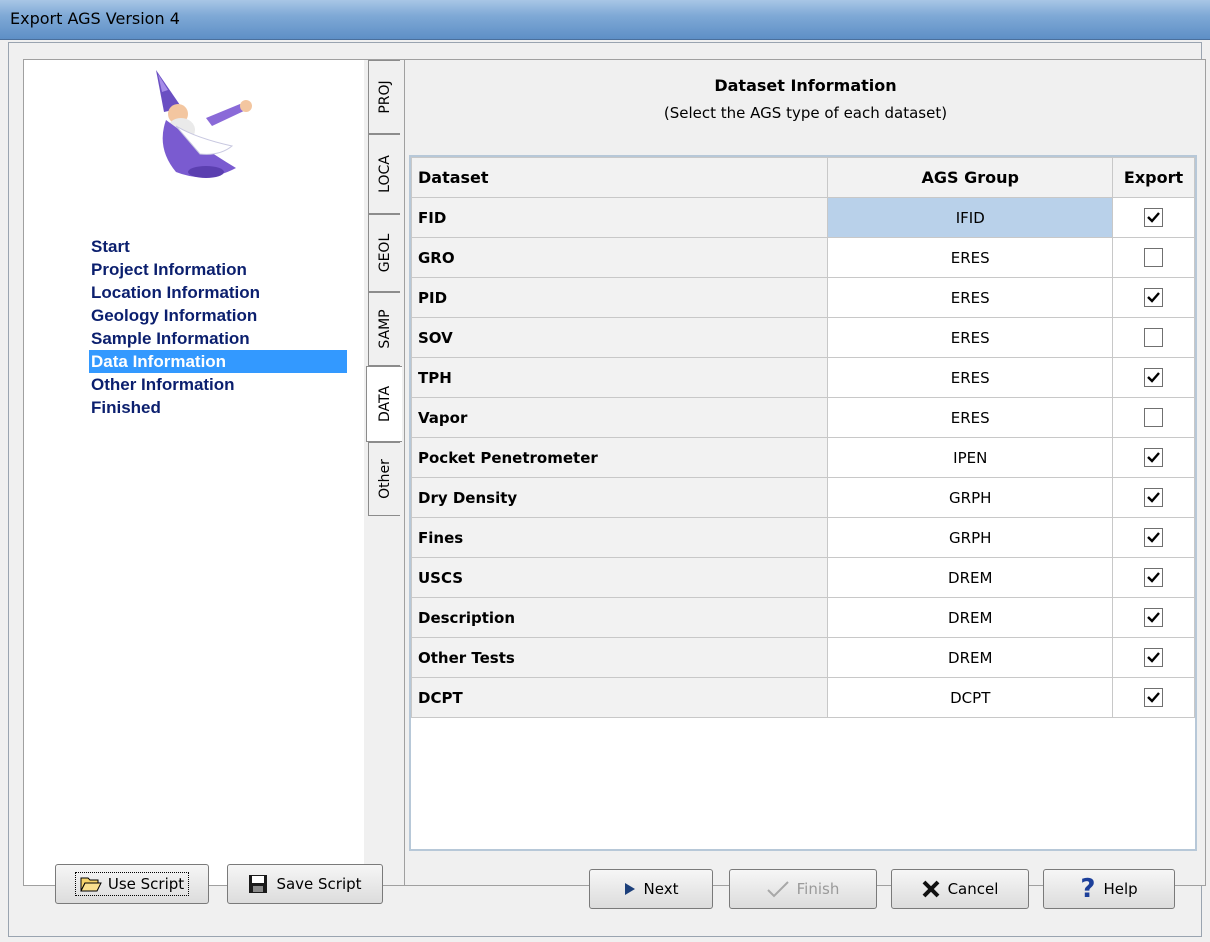 This screenshot has height=942, width=1210. Describe the element at coordinates (805, 113) in the screenshot. I see `dataset-subtitle: (Select the AGS type of each dataset)` at that location.